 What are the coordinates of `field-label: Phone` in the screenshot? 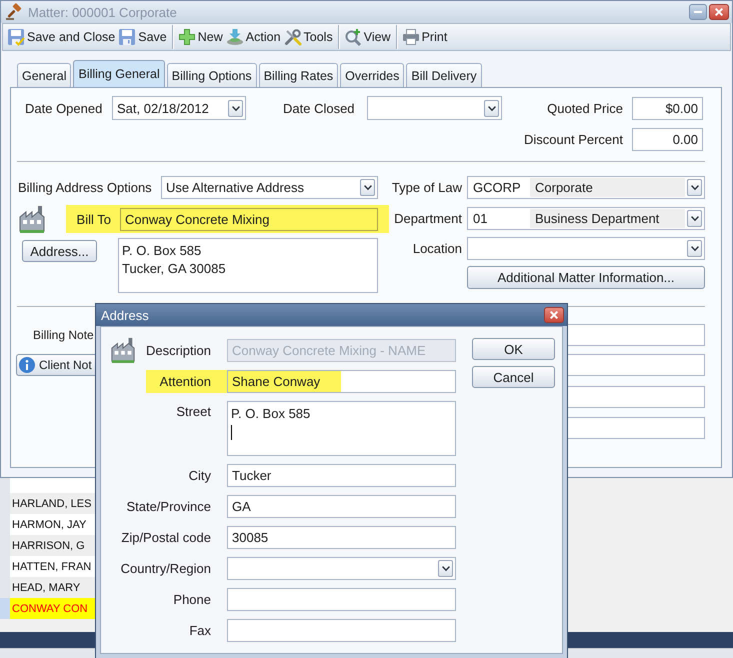 It's located at (192, 599).